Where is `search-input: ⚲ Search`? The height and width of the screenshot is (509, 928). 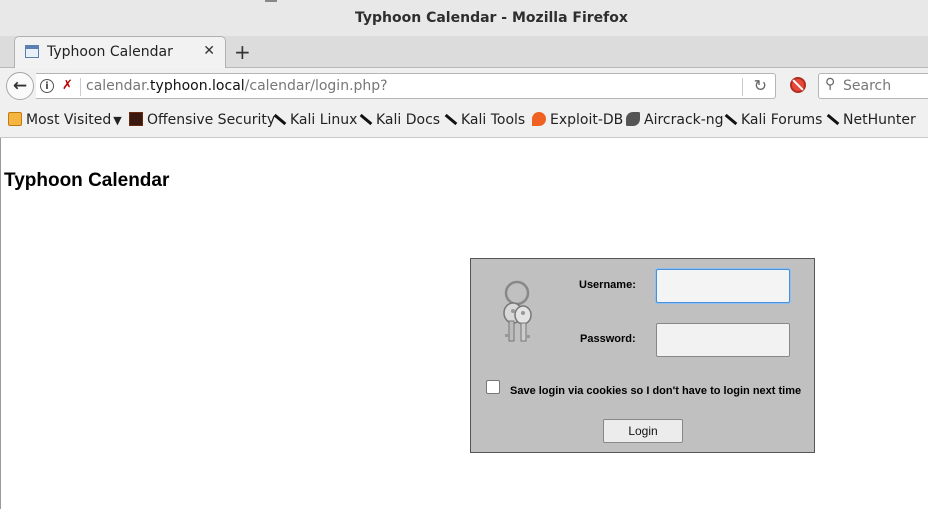 search-input: ⚲ Search is located at coordinates (873, 86).